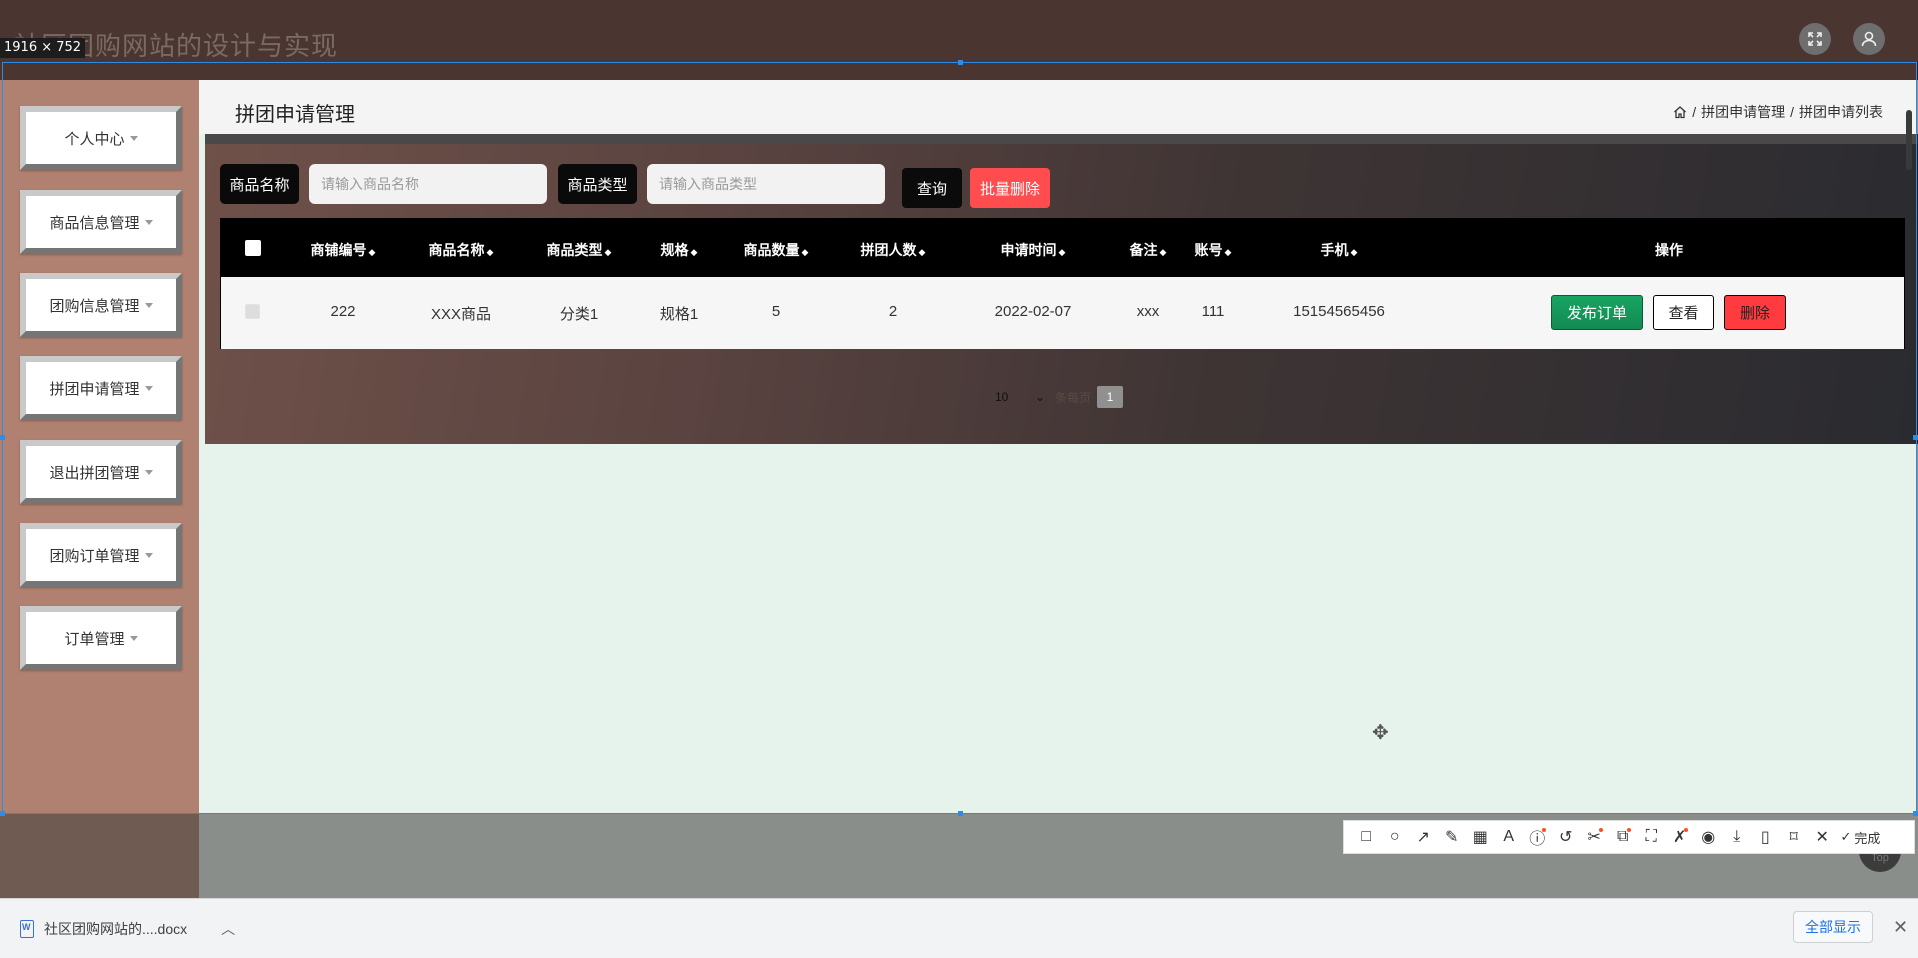 This screenshot has height=958, width=1918. Describe the element at coordinates (1594, 837) in the screenshot. I see `scissors-icon: ✂` at that location.